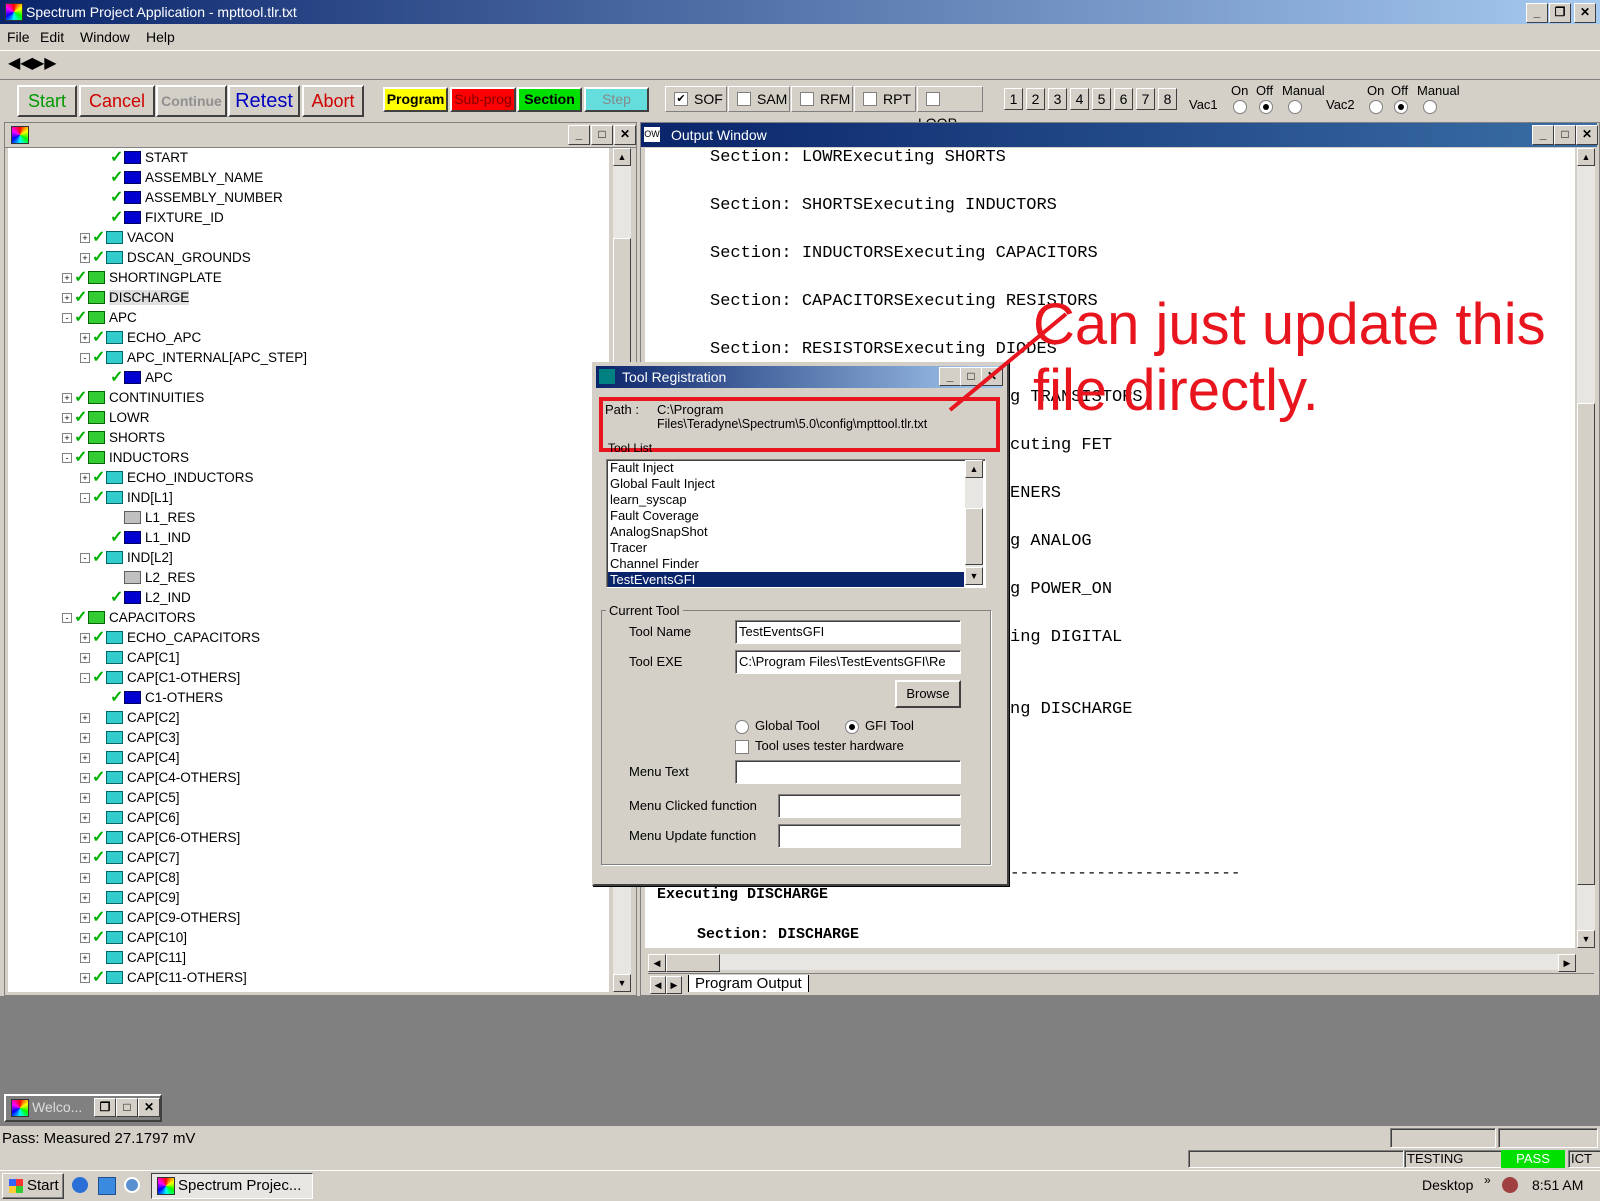 The height and width of the screenshot is (1201, 1600). Describe the element at coordinates (99, 318) in the screenshot. I see `tree-node: - ✓ APC` at that location.